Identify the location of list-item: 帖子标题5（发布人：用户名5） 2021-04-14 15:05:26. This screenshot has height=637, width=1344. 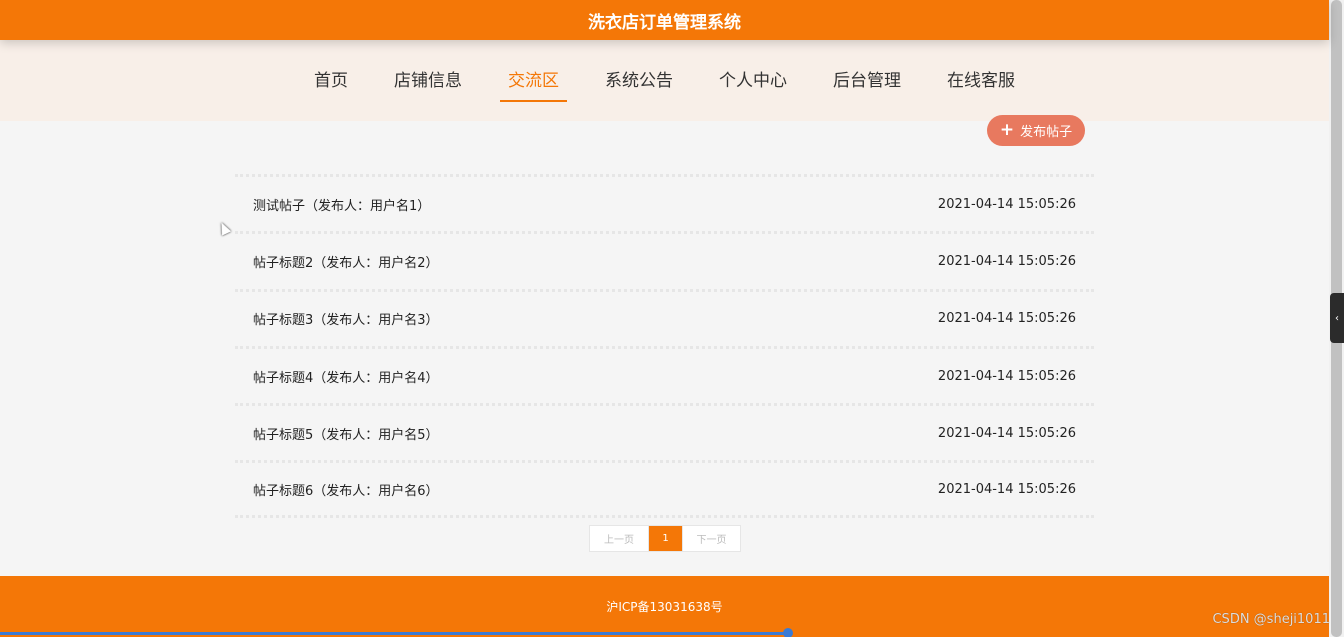
(664, 431).